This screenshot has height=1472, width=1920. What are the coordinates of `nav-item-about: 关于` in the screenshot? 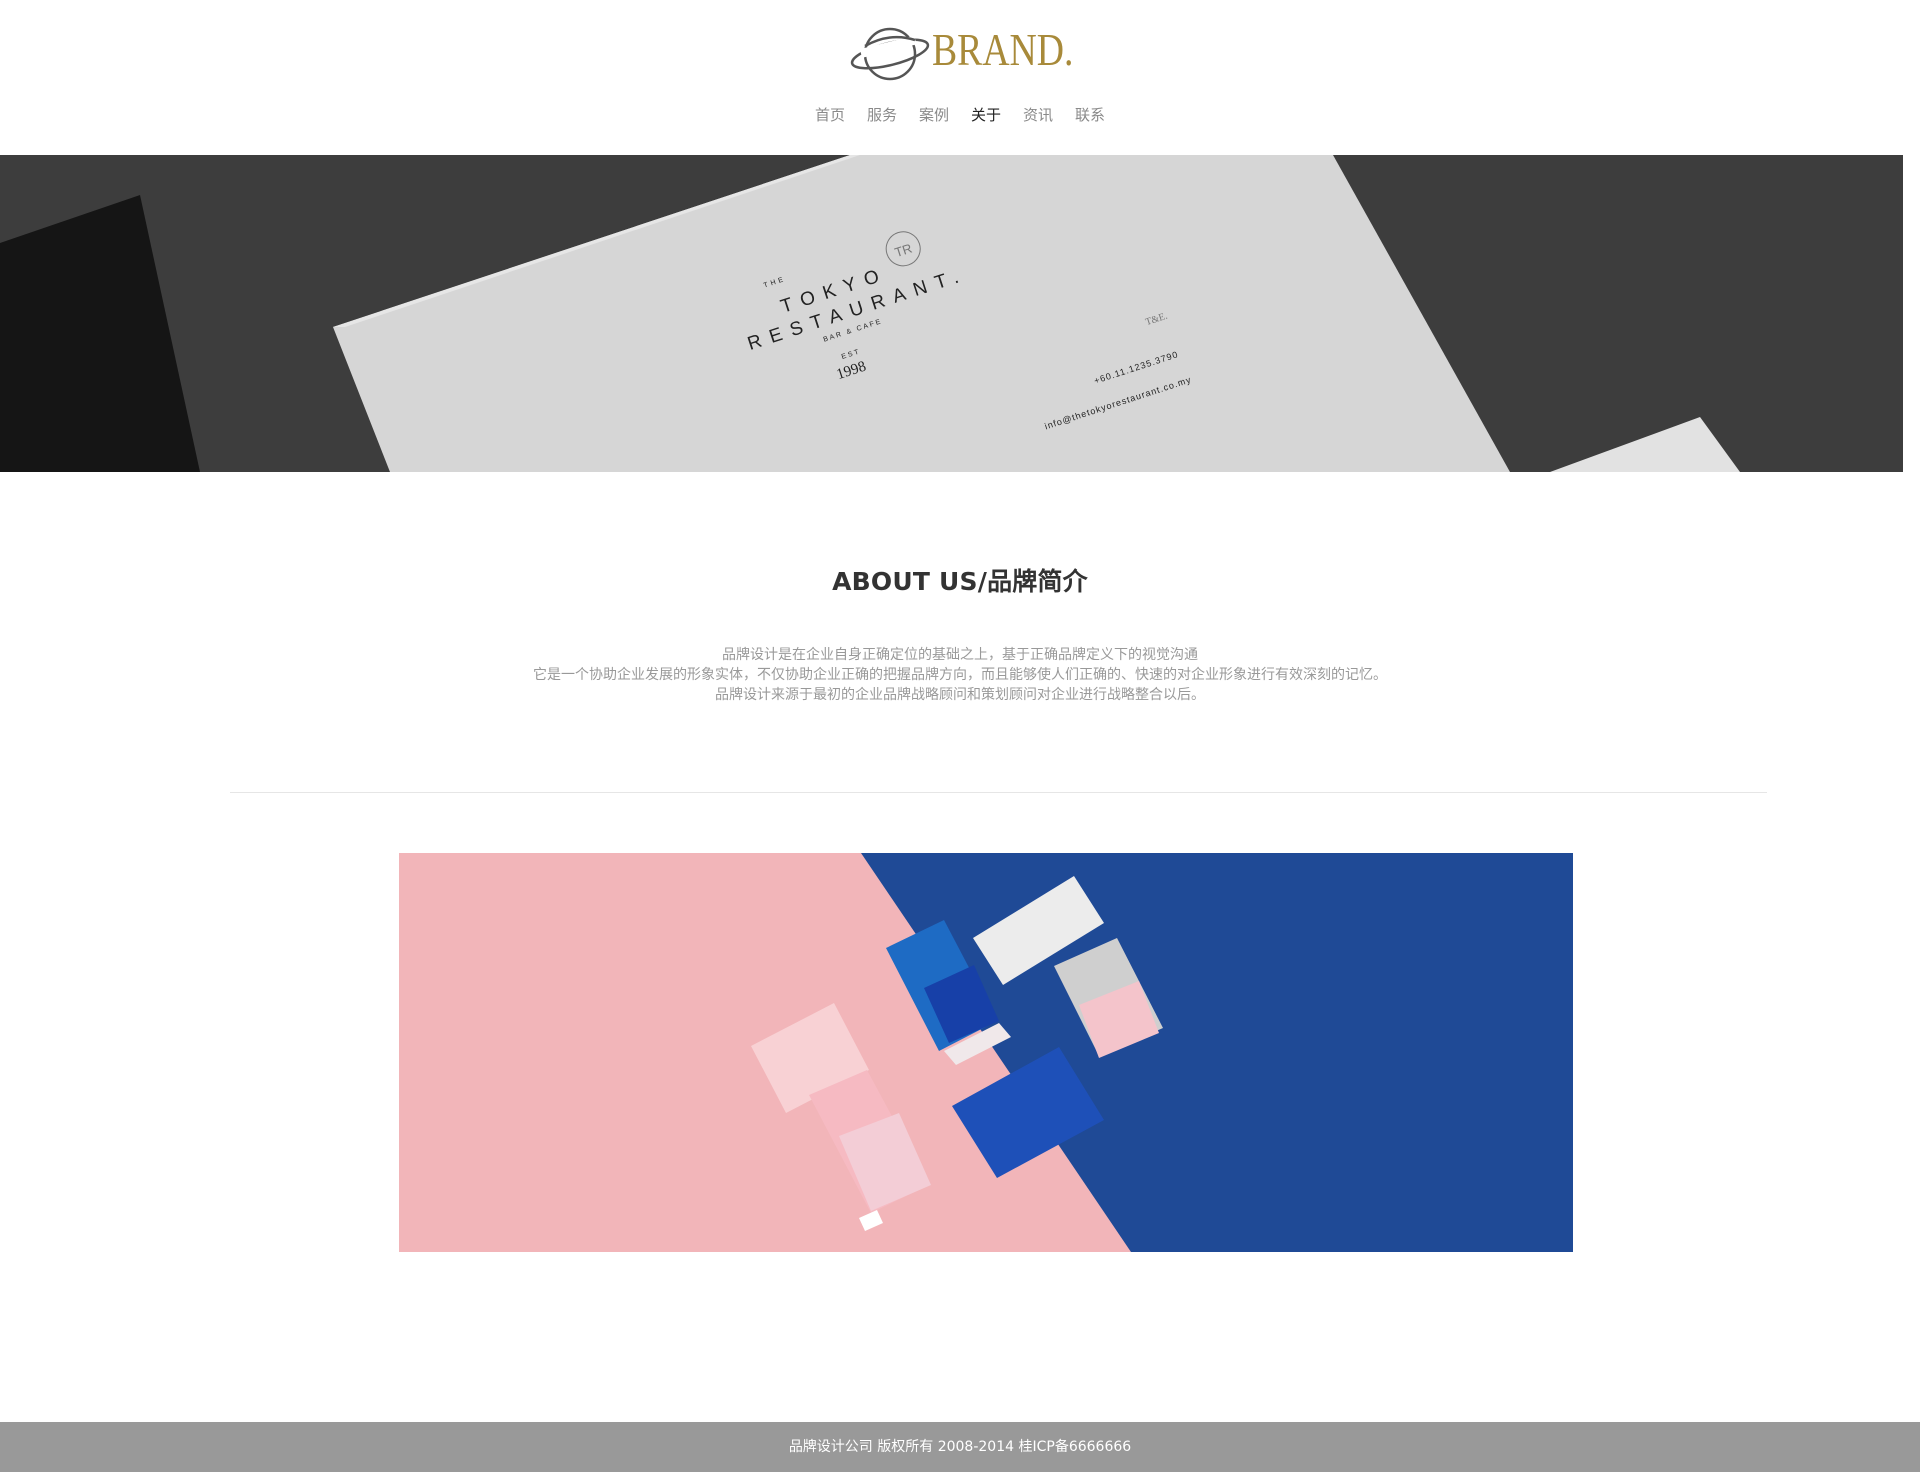 It's located at (986, 115).